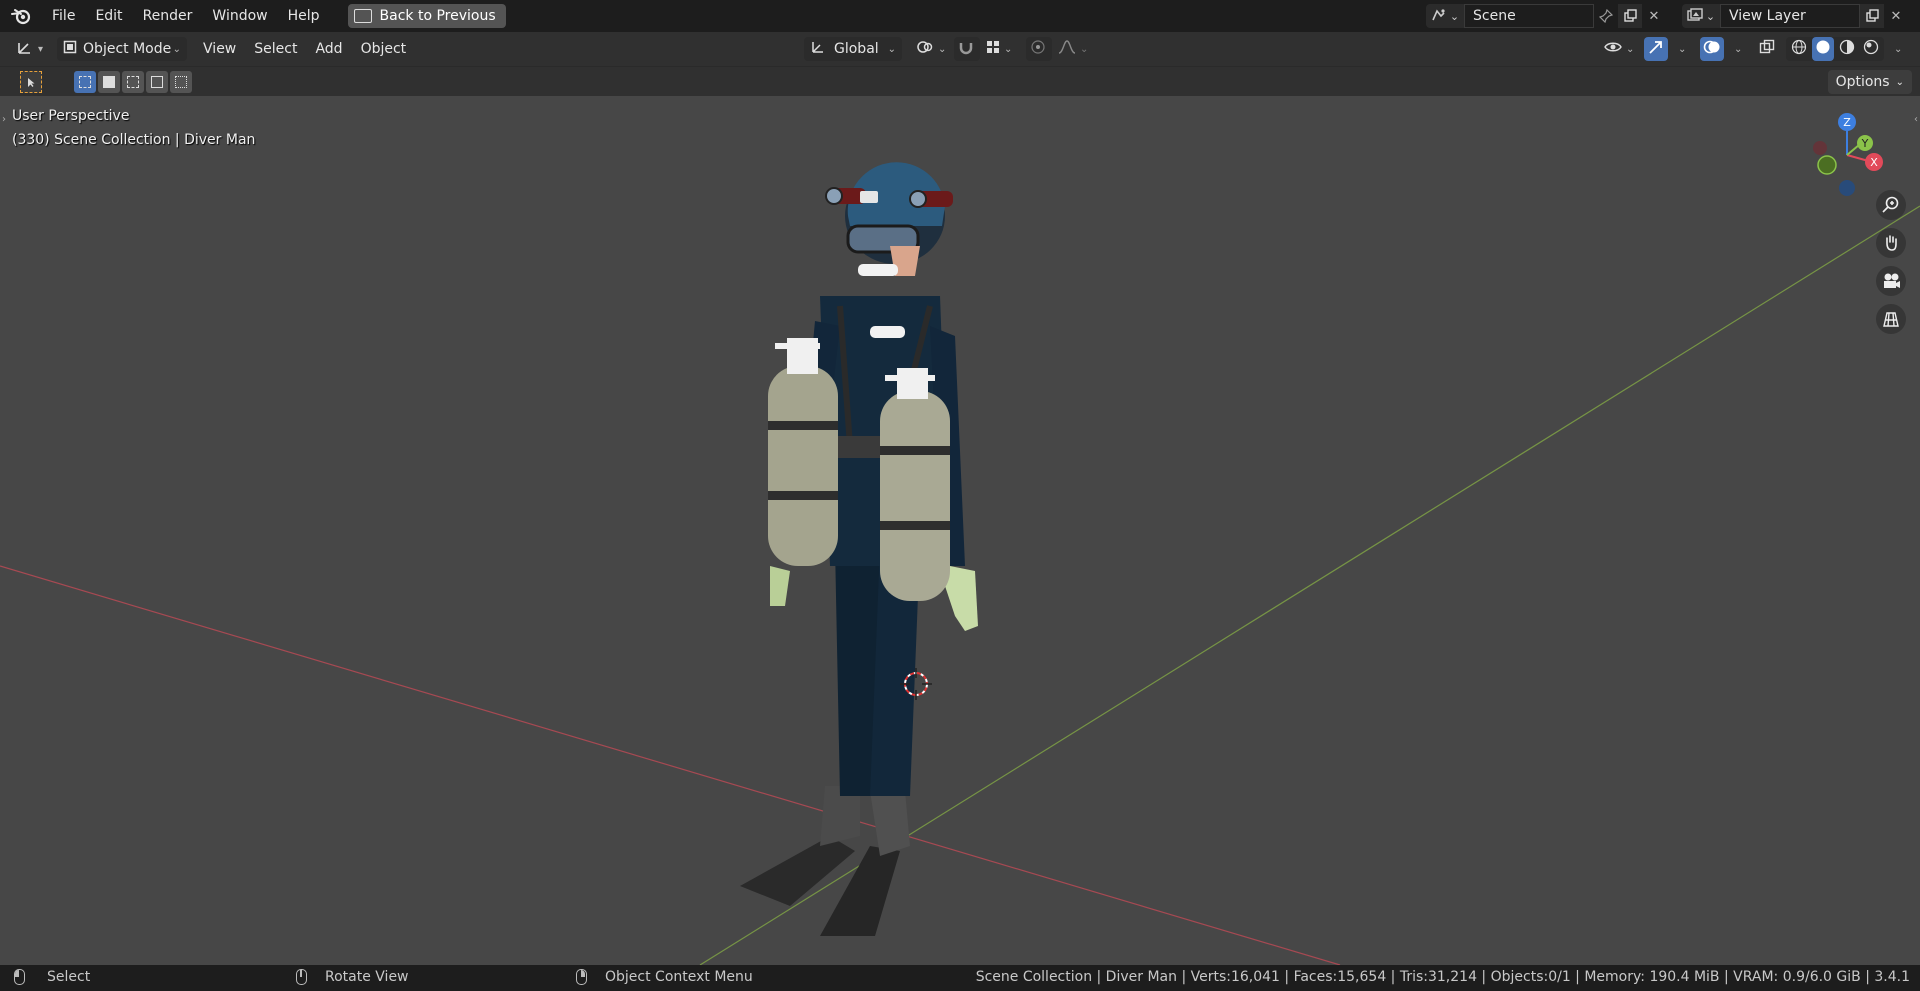 This screenshot has height=991, width=1920. I want to click on menu-view: View, so click(219, 49).